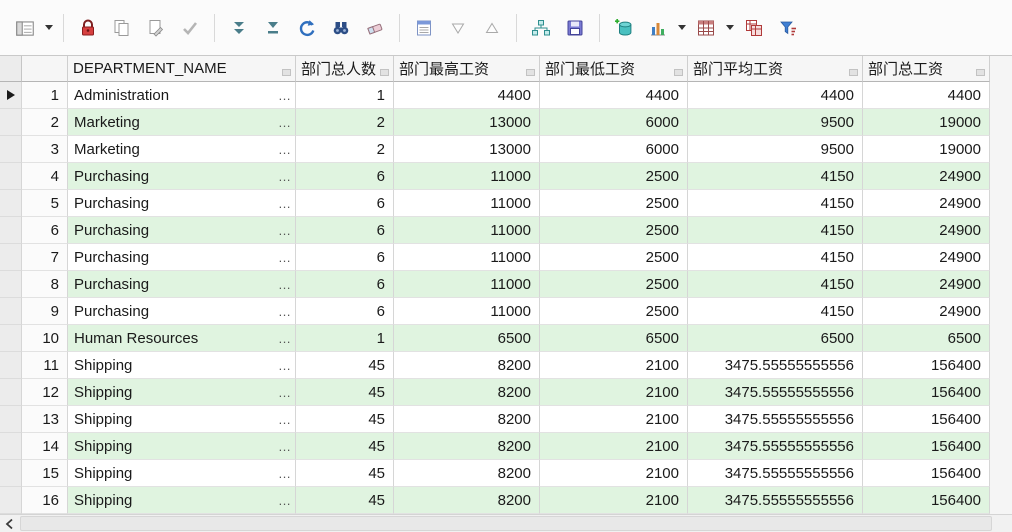 The height and width of the screenshot is (532, 1012). What do you see at coordinates (9, 523) in the screenshot?
I see `scroll-left-button` at bounding box center [9, 523].